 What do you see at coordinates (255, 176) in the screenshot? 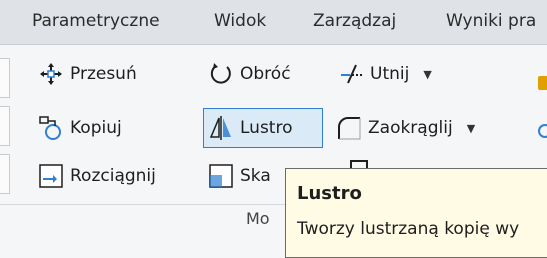
I see `scale-label: Ska` at bounding box center [255, 176].